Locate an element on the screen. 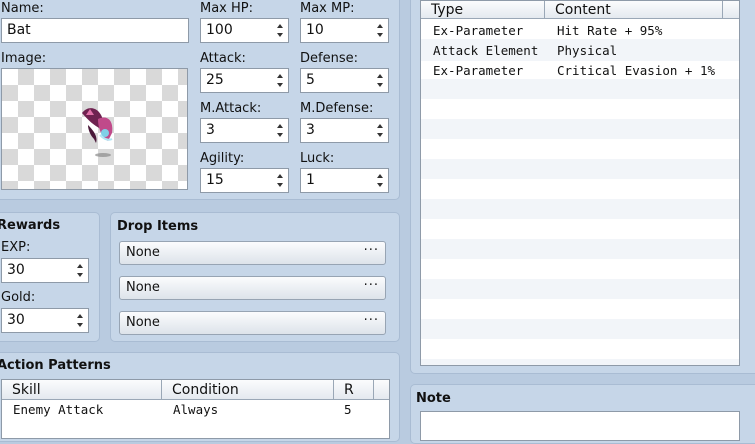 The width and height of the screenshot is (755, 444). defense-value: 5 is located at coordinates (310, 80).